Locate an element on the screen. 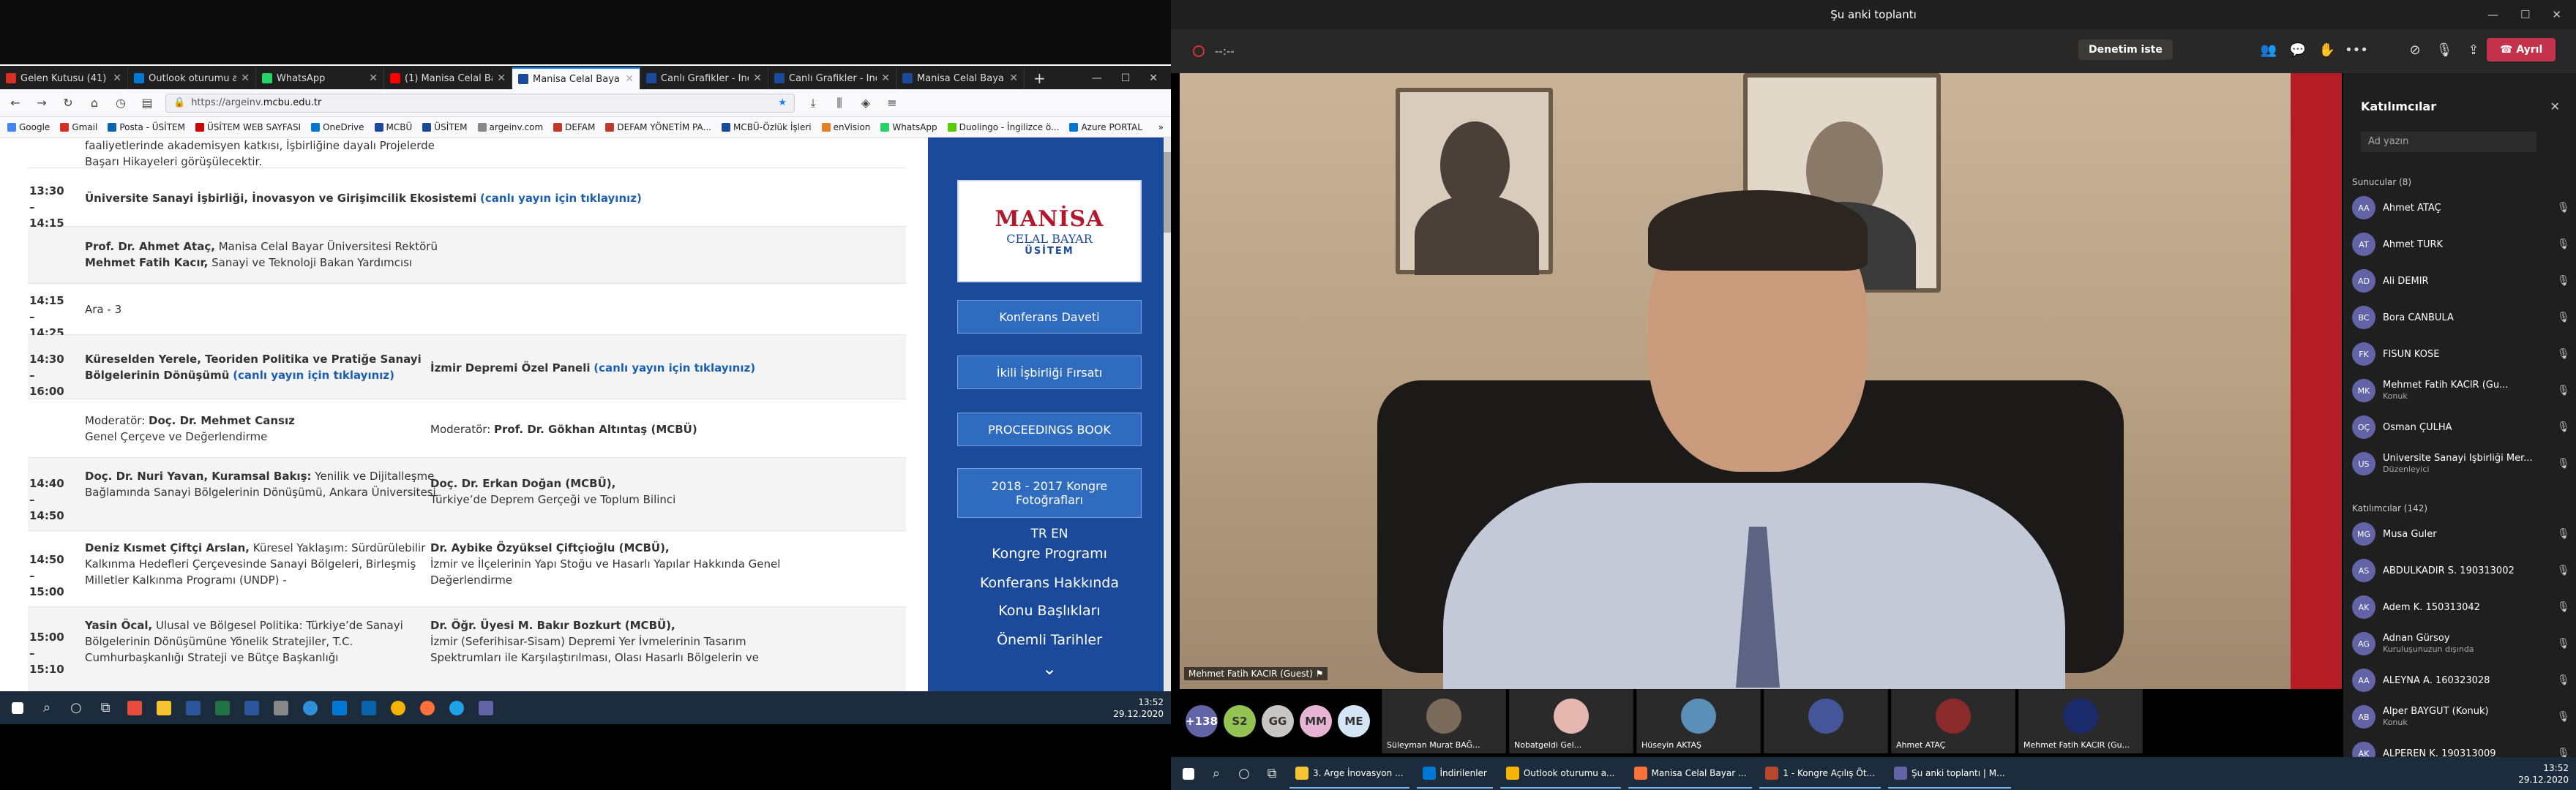 This screenshot has height=790, width=2576. participants-icon: 👥 is located at coordinates (2268, 50).